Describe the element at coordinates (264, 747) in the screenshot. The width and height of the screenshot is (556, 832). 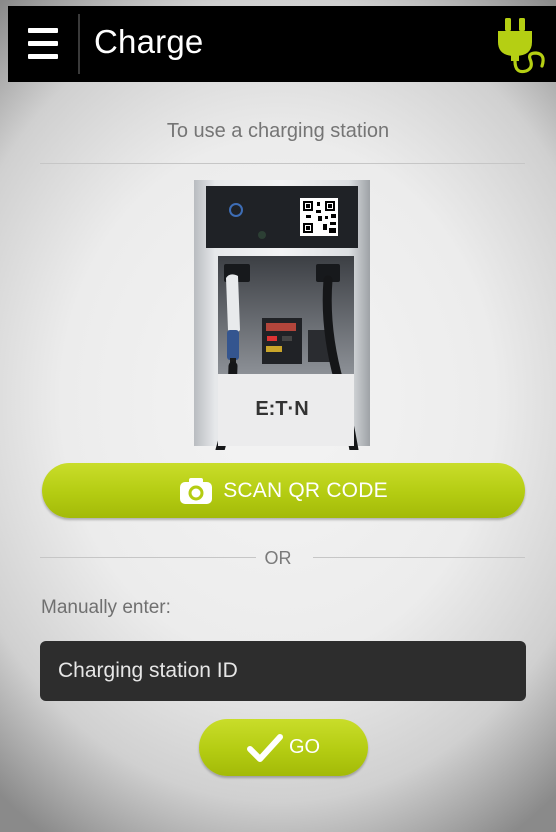
I see `checkmark-icon` at that location.